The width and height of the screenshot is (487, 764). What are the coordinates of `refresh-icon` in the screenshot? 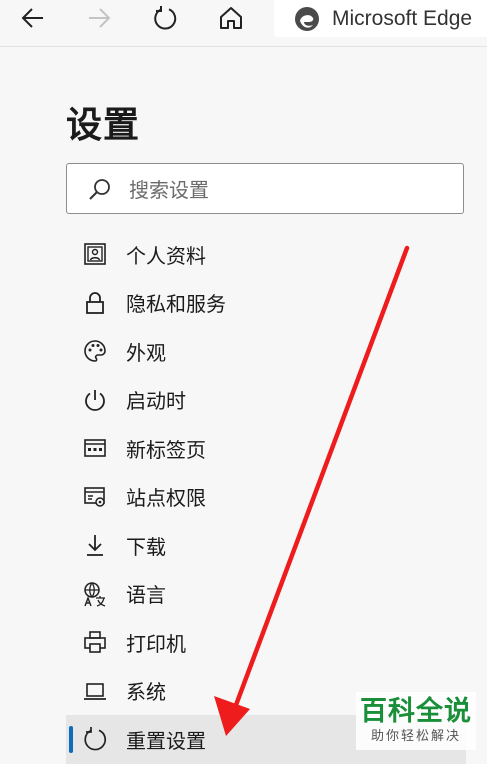 It's located at (165, 18).